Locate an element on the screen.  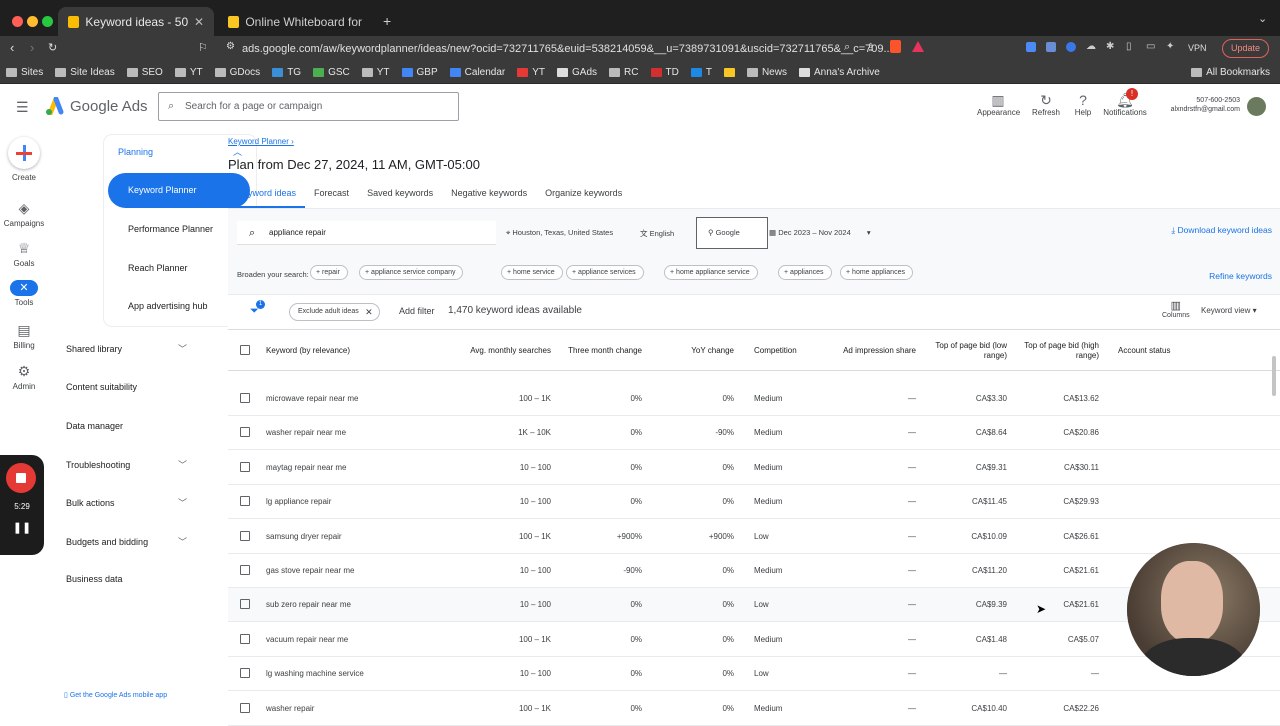
tab-organize-keywords: Organize keywords is located at coordinates (583, 198).